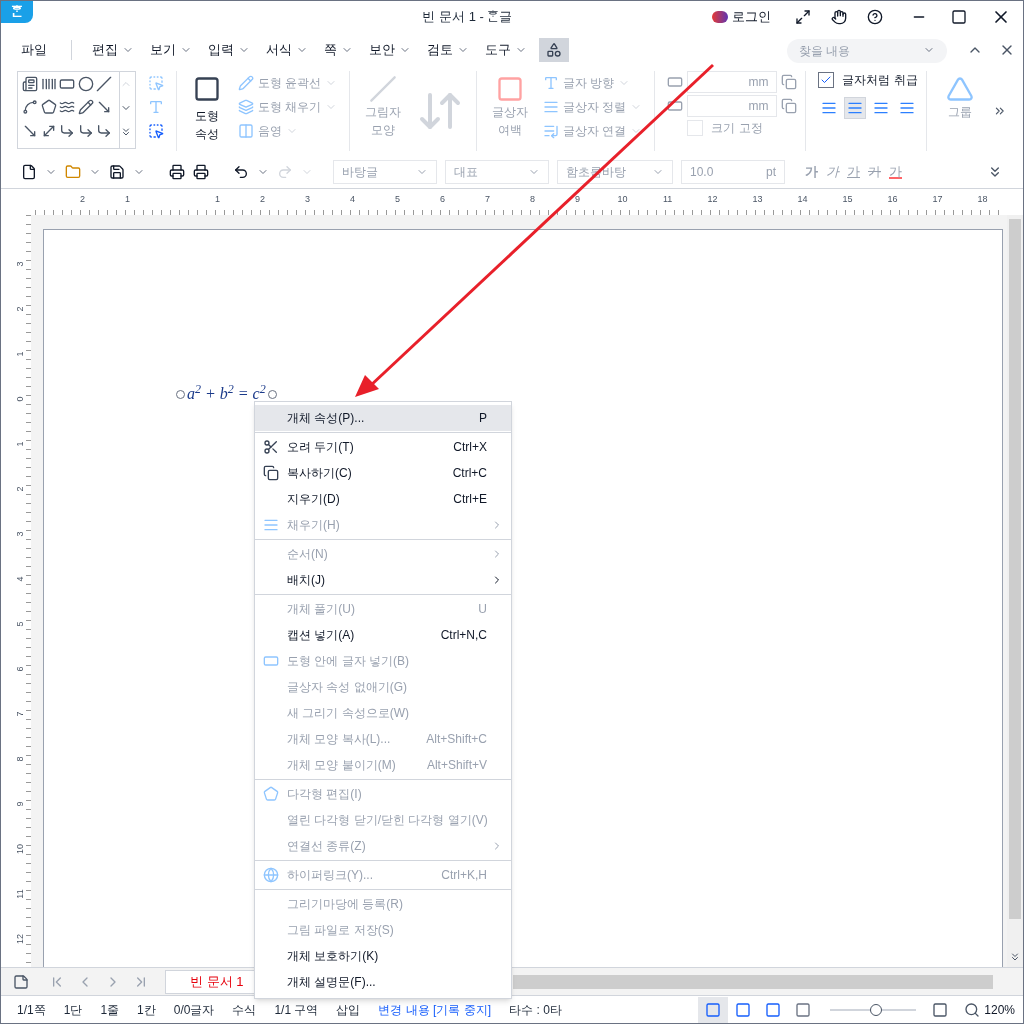 Image resolution: width=1024 pixels, height=1024 pixels. What do you see at coordinates (383, 956) in the screenshot?
I see `menu-item: 개체 보호하기(K)` at bounding box center [383, 956].